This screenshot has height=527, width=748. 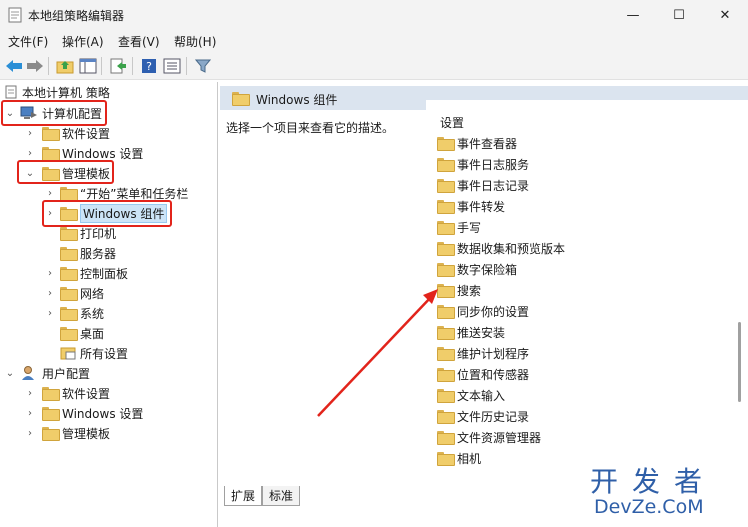 I want to click on settings-list-item: 数据收集和预览版本, so click(x=501, y=248).